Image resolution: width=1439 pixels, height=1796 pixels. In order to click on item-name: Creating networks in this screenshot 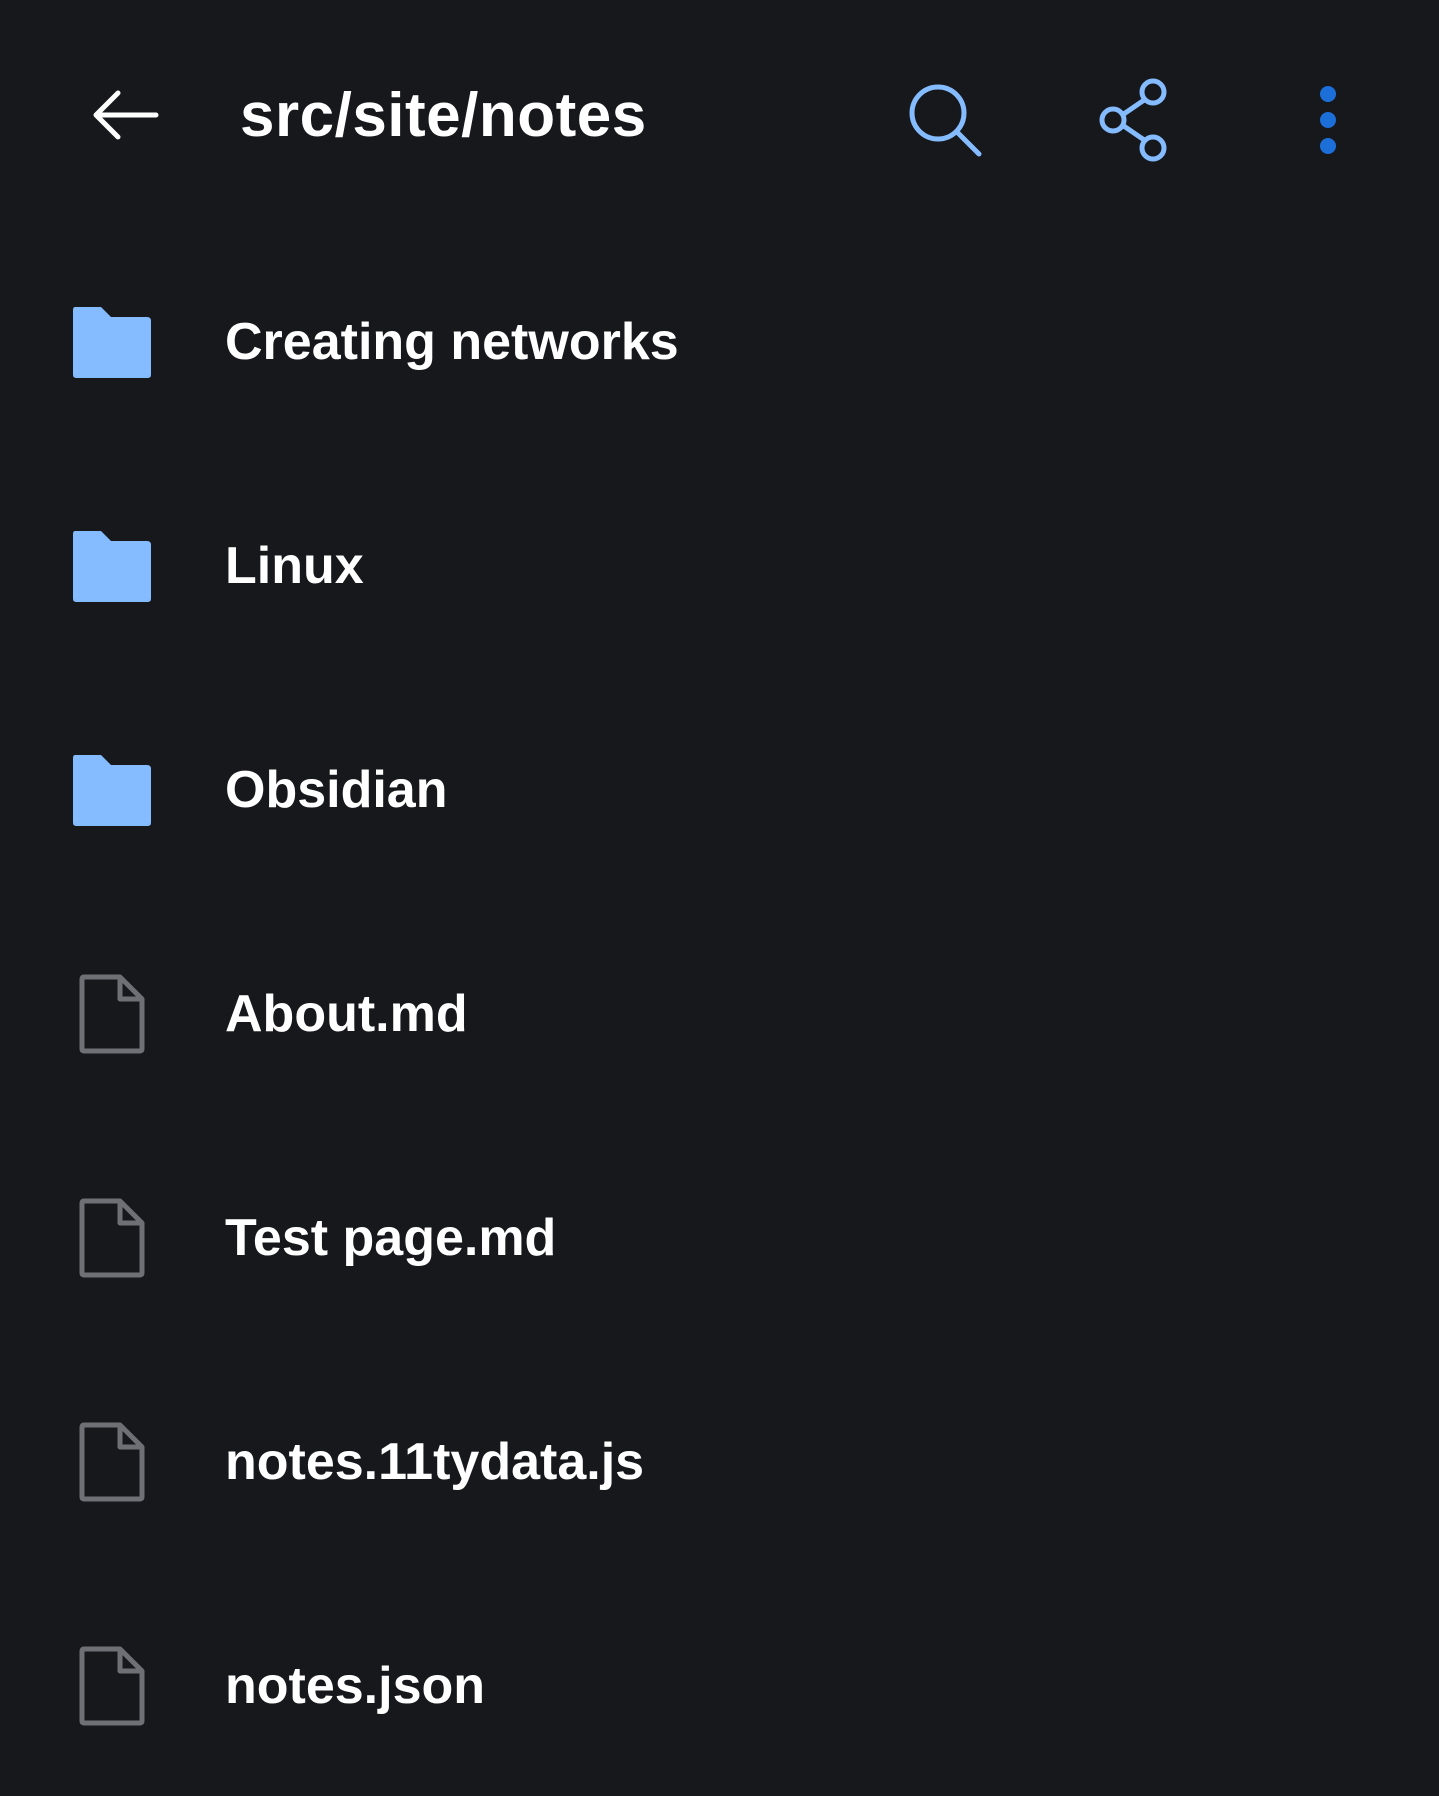, I will do `click(452, 342)`.